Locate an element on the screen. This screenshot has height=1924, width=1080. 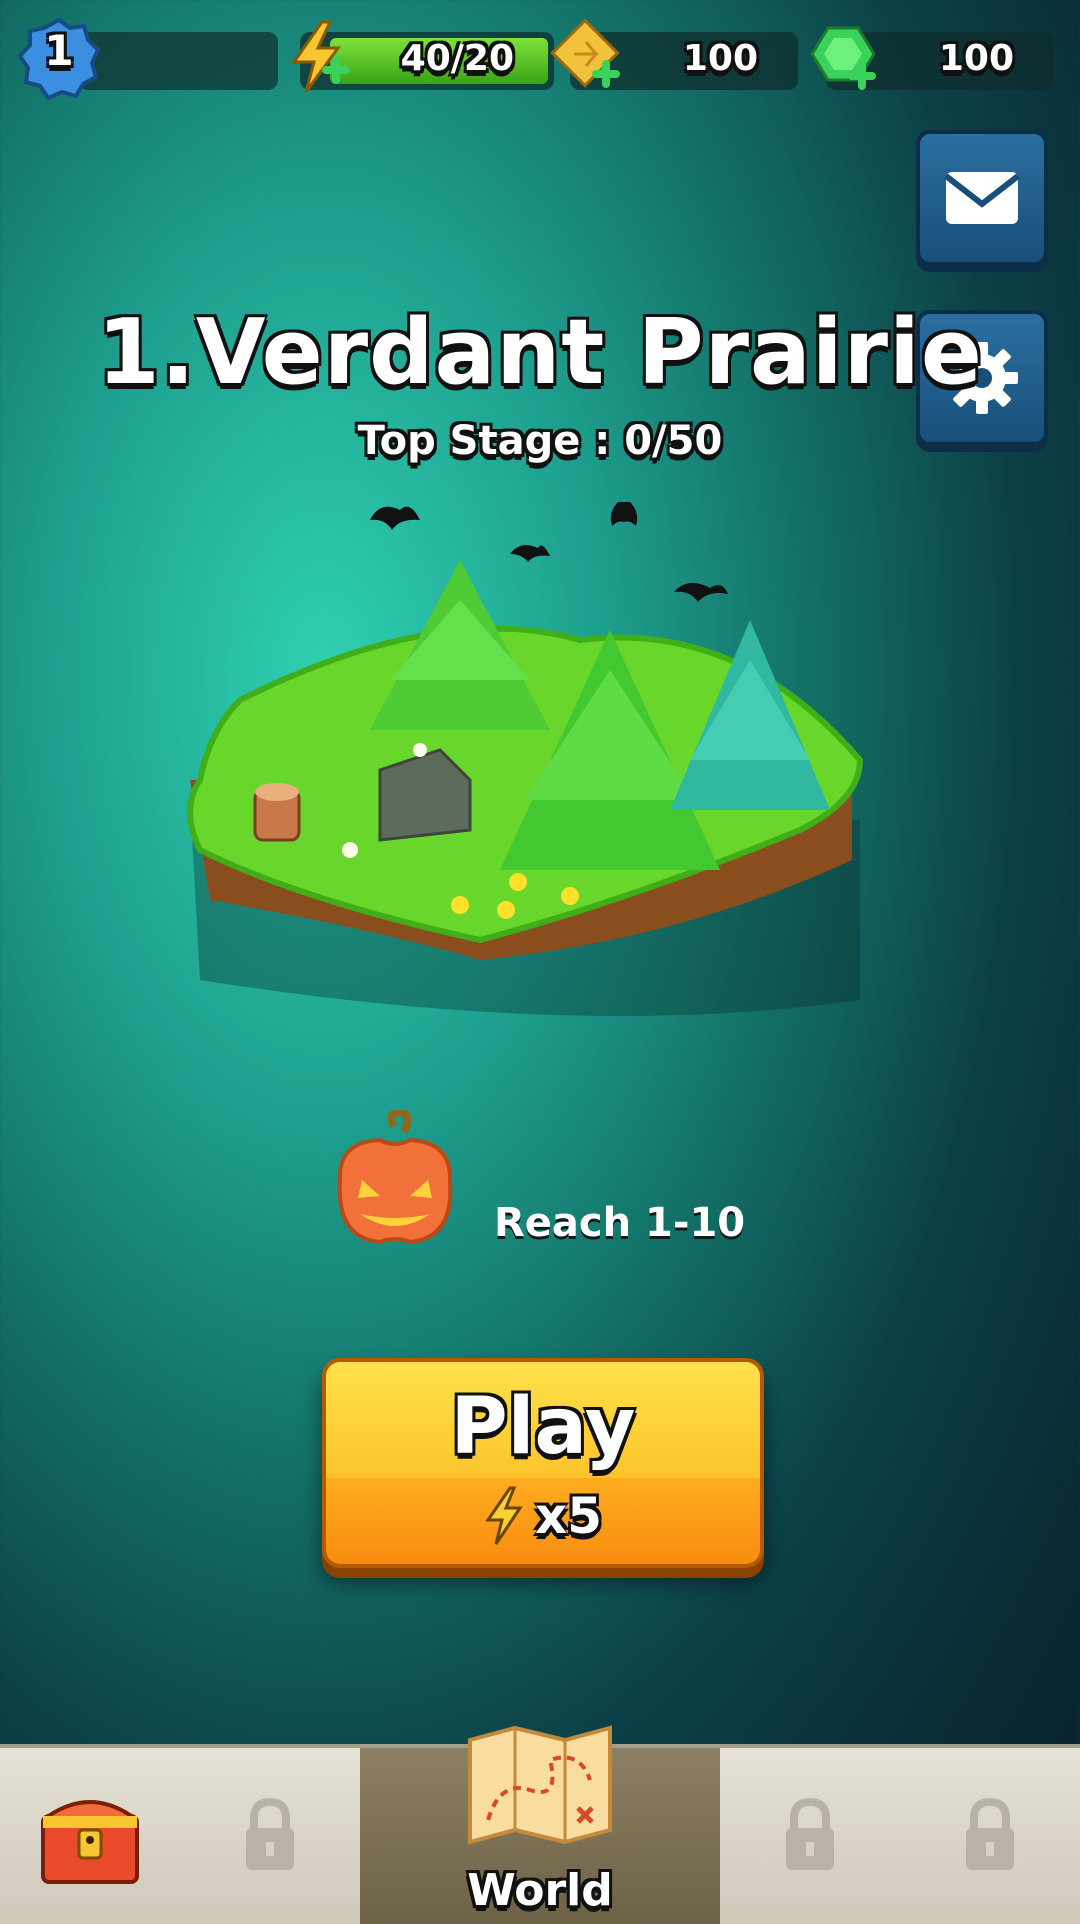
coin-counter: 100 is located at coordinates (674, 54).